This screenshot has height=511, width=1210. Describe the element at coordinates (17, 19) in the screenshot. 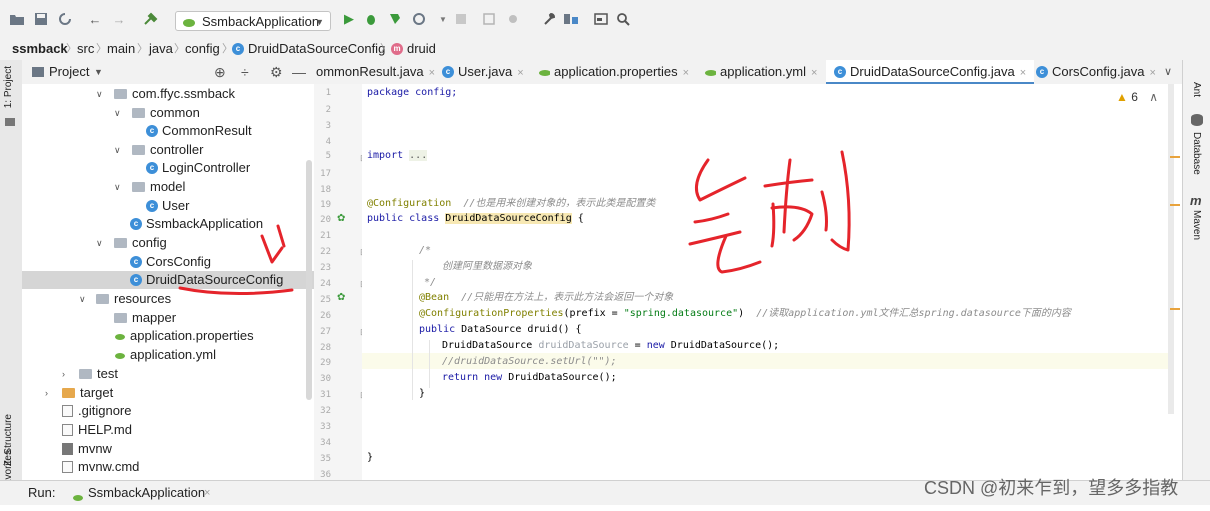

I see `open-folder-icon` at that location.